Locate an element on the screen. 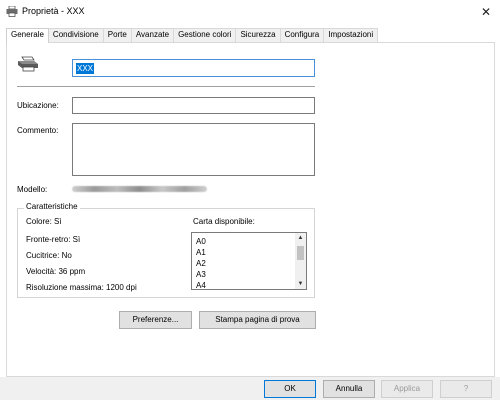 The width and height of the screenshot is (500, 400). title-bar: Proprietà - XXX ✕ is located at coordinates (250, 12).